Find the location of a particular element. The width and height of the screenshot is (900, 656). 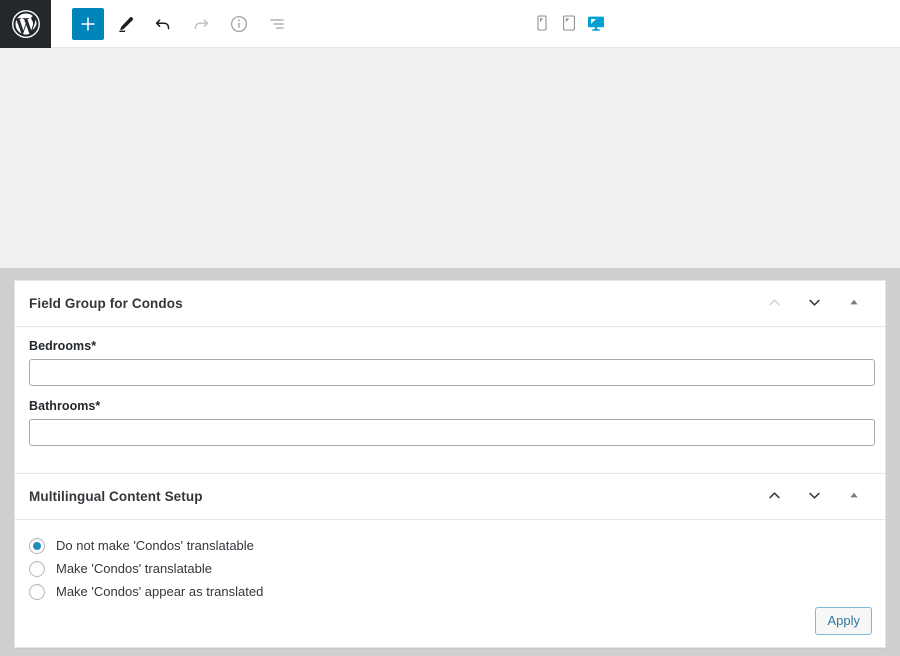

radio-label: Make 'Condos' translatable is located at coordinates (134, 568).